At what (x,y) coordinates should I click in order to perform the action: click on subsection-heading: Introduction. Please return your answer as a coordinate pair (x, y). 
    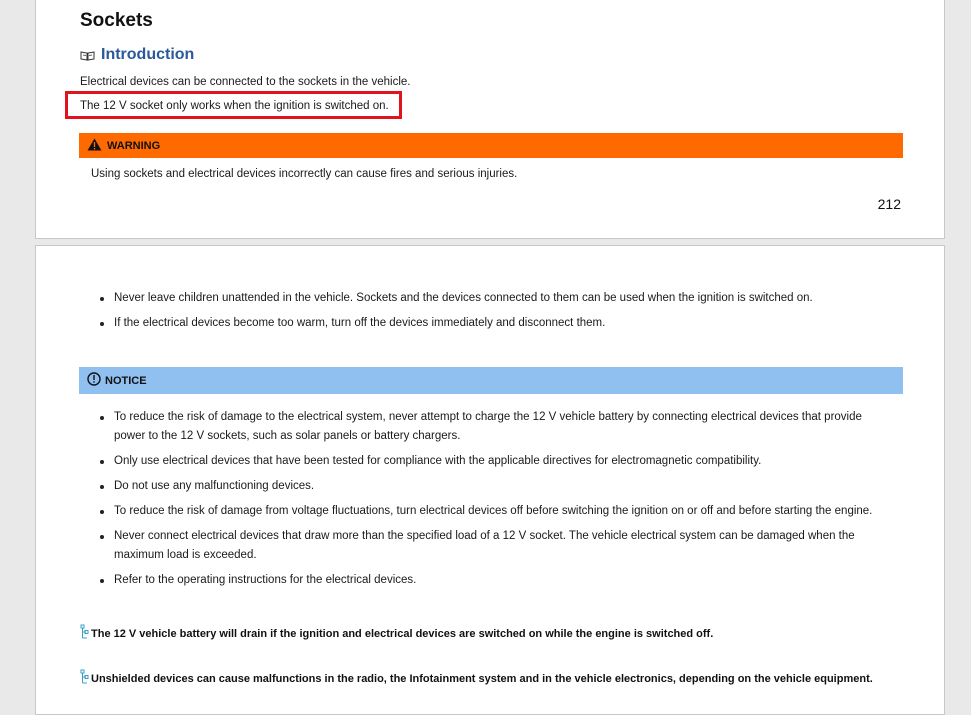
    Looking at the image, I should click on (137, 55).